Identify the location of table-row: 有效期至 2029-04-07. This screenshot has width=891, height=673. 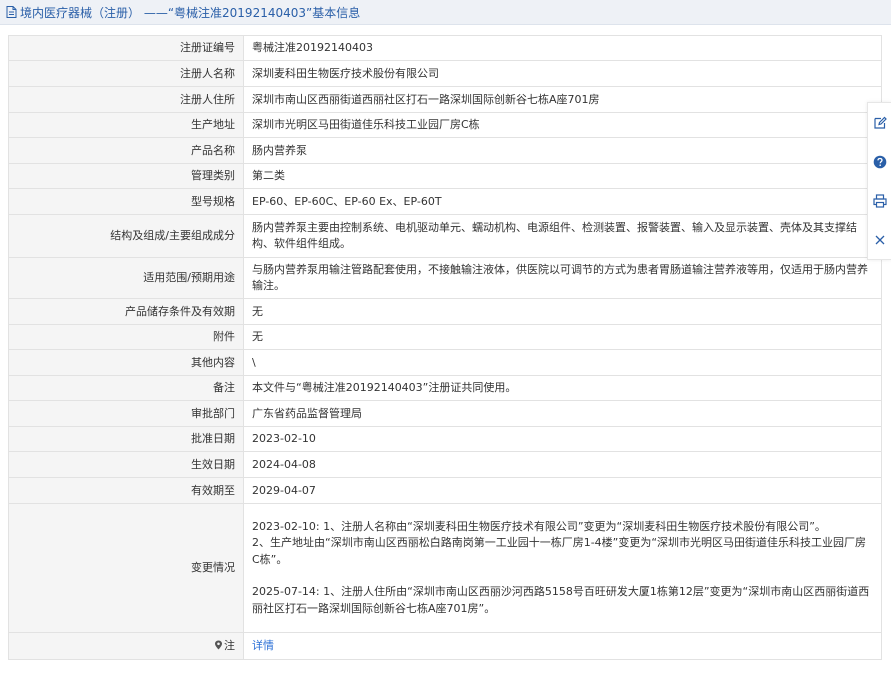
(445, 490).